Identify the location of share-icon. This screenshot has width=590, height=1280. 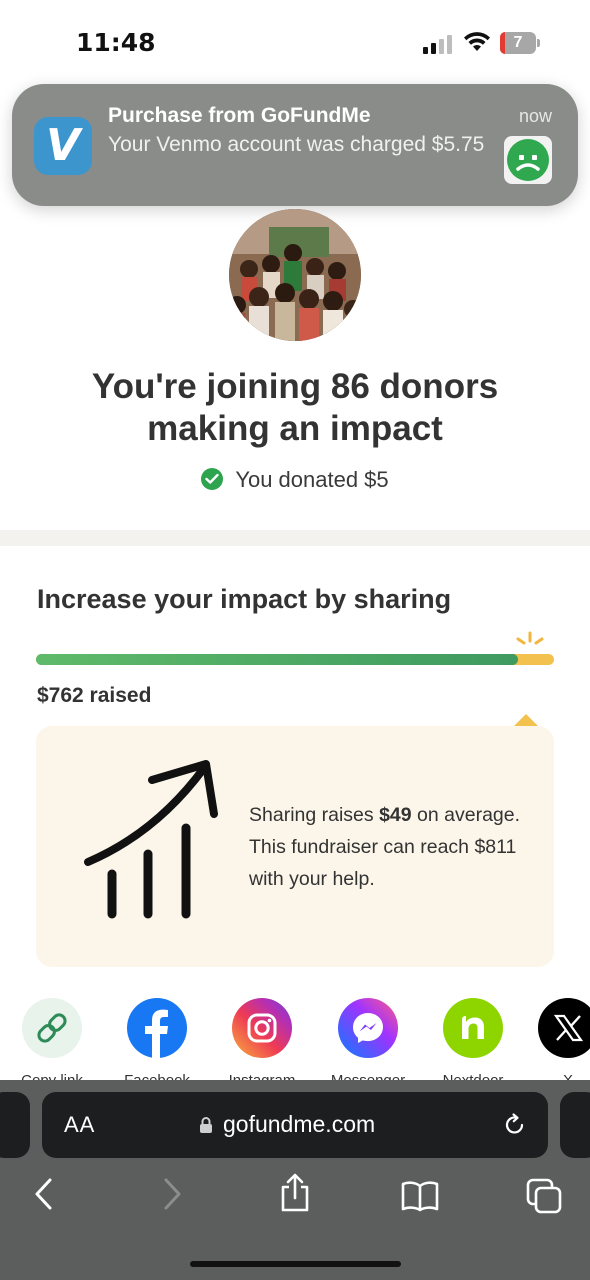
(295, 1193).